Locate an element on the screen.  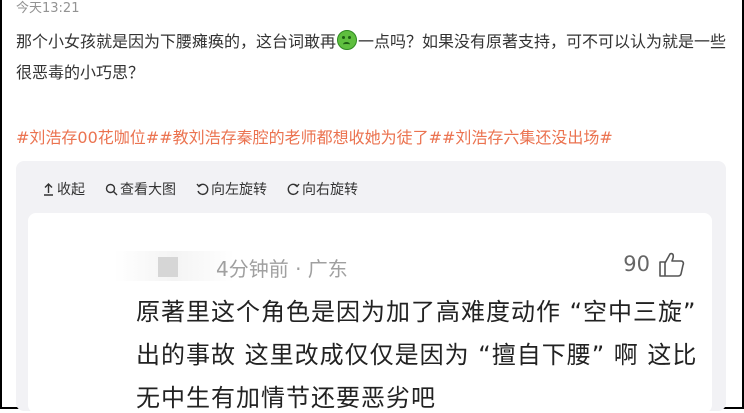
rotate-right-label: 向右旋转 is located at coordinates (330, 190).